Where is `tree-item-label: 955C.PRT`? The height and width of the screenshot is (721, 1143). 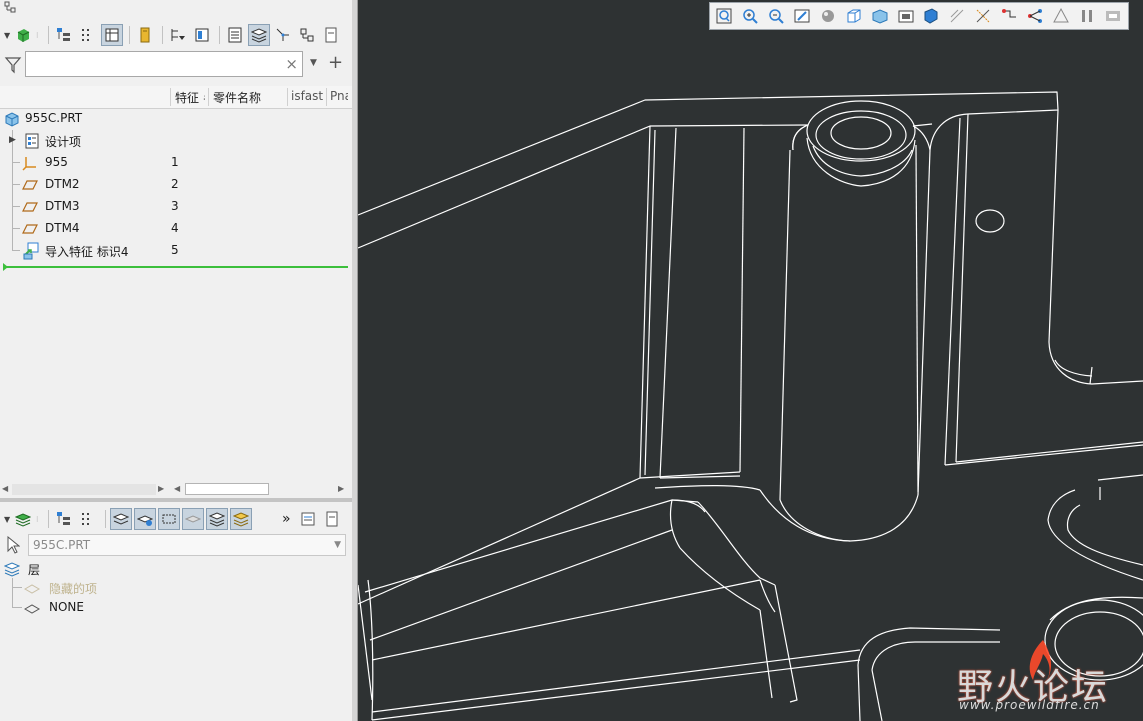
tree-item-label: 955C.PRT is located at coordinates (54, 118).